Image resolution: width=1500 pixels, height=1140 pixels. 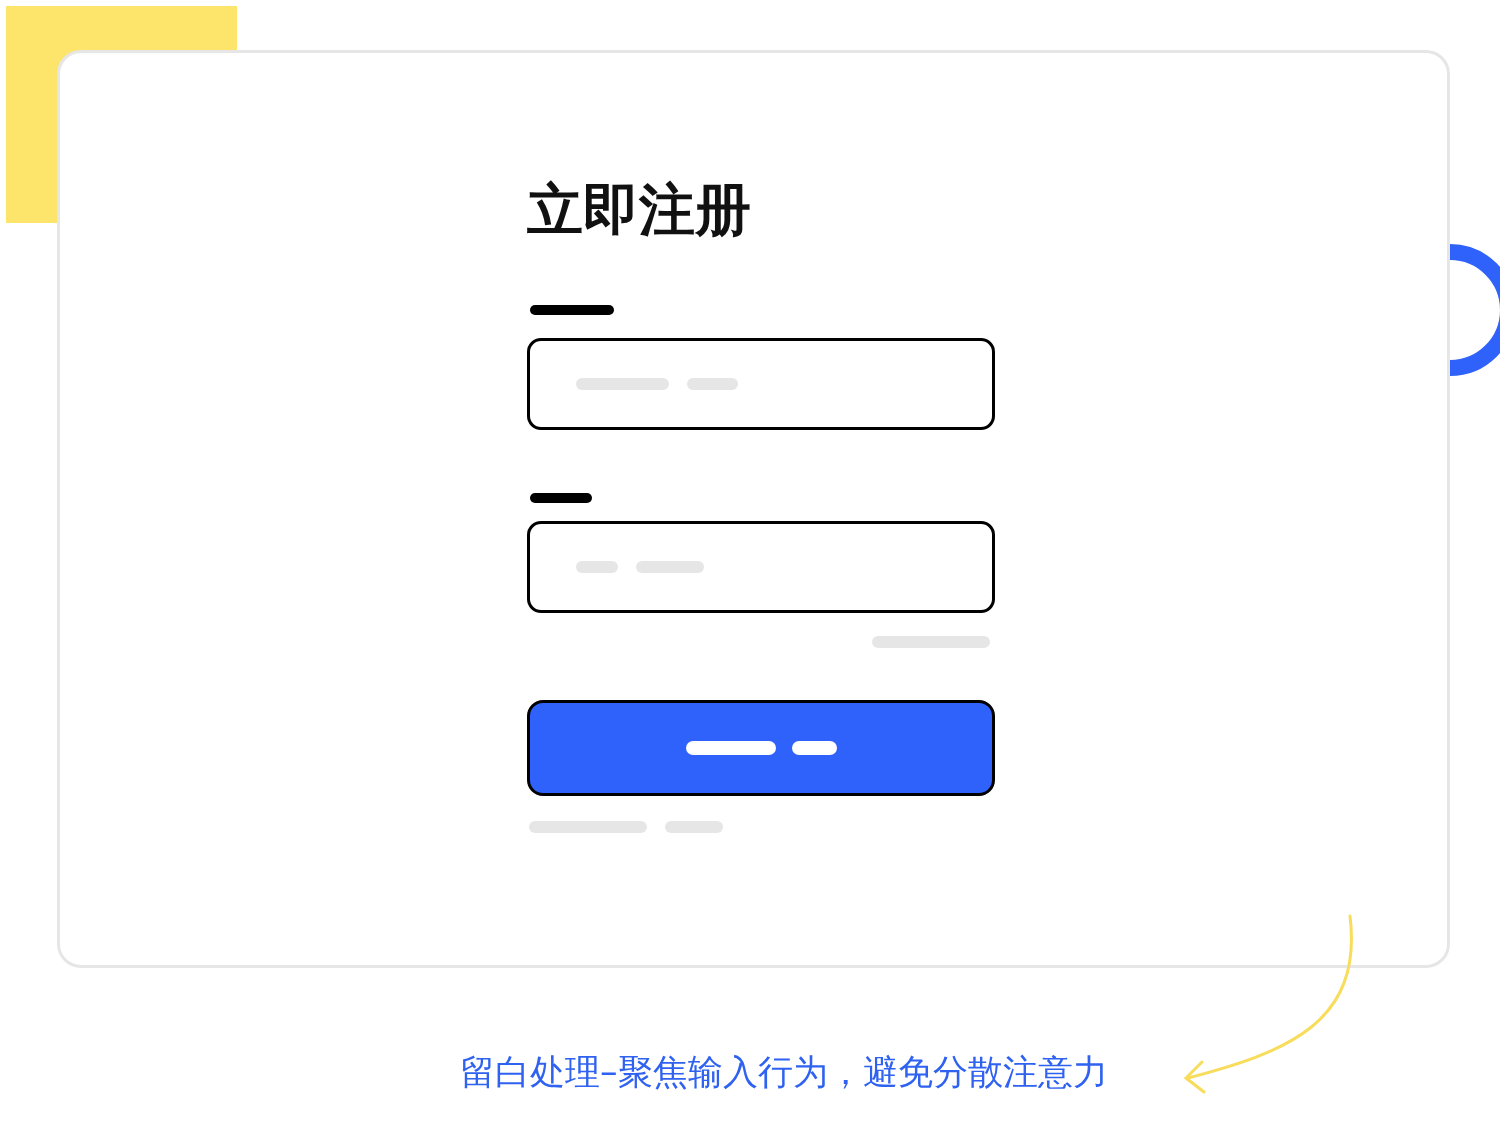 What do you see at coordinates (761, 748) in the screenshot?
I see `submit-button` at bounding box center [761, 748].